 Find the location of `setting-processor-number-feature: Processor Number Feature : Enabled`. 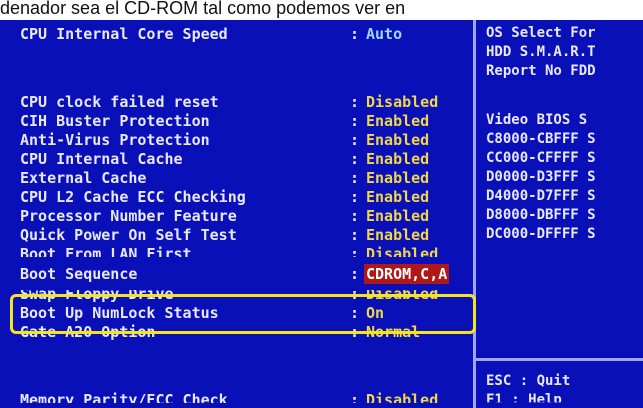

setting-processor-number-feature: Processor Number Feature : Enabled is located at coordinates (248, 216).